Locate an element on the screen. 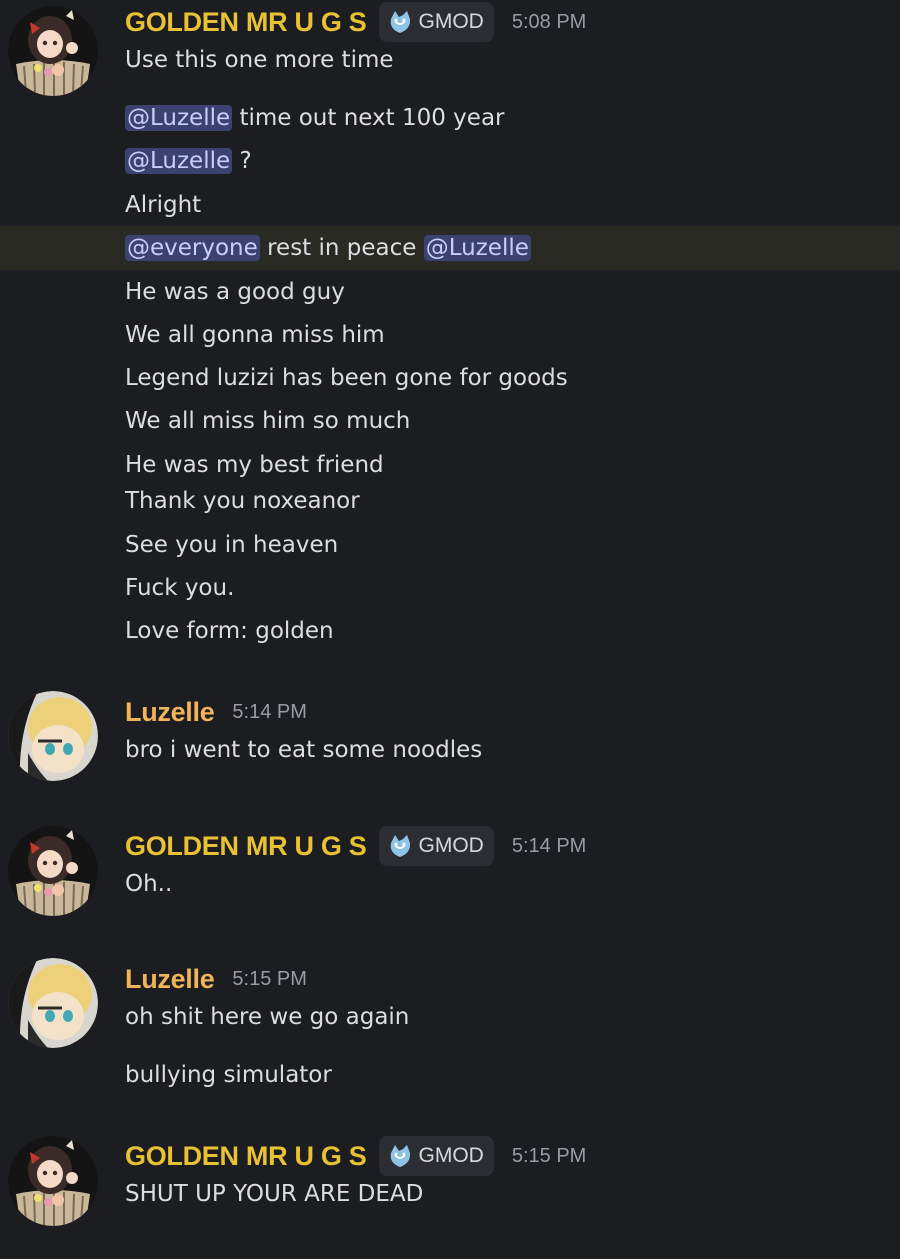 This screenshot has width=900, height=1259. message-line: SHUT UP YOUR ARE DEAD is located at coordinates (274, 1194).